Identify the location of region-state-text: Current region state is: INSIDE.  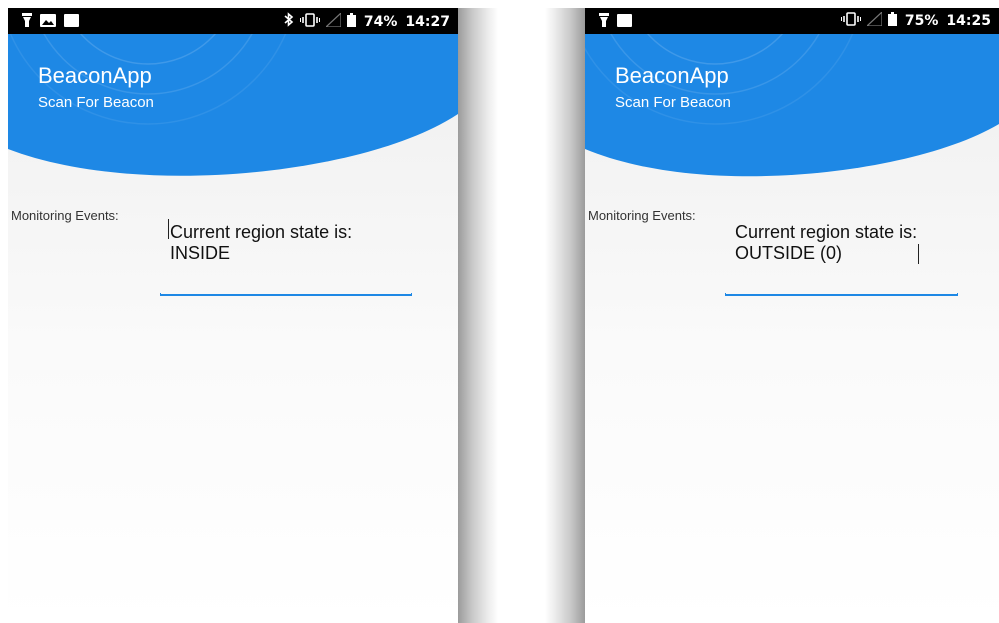
(261, 242).